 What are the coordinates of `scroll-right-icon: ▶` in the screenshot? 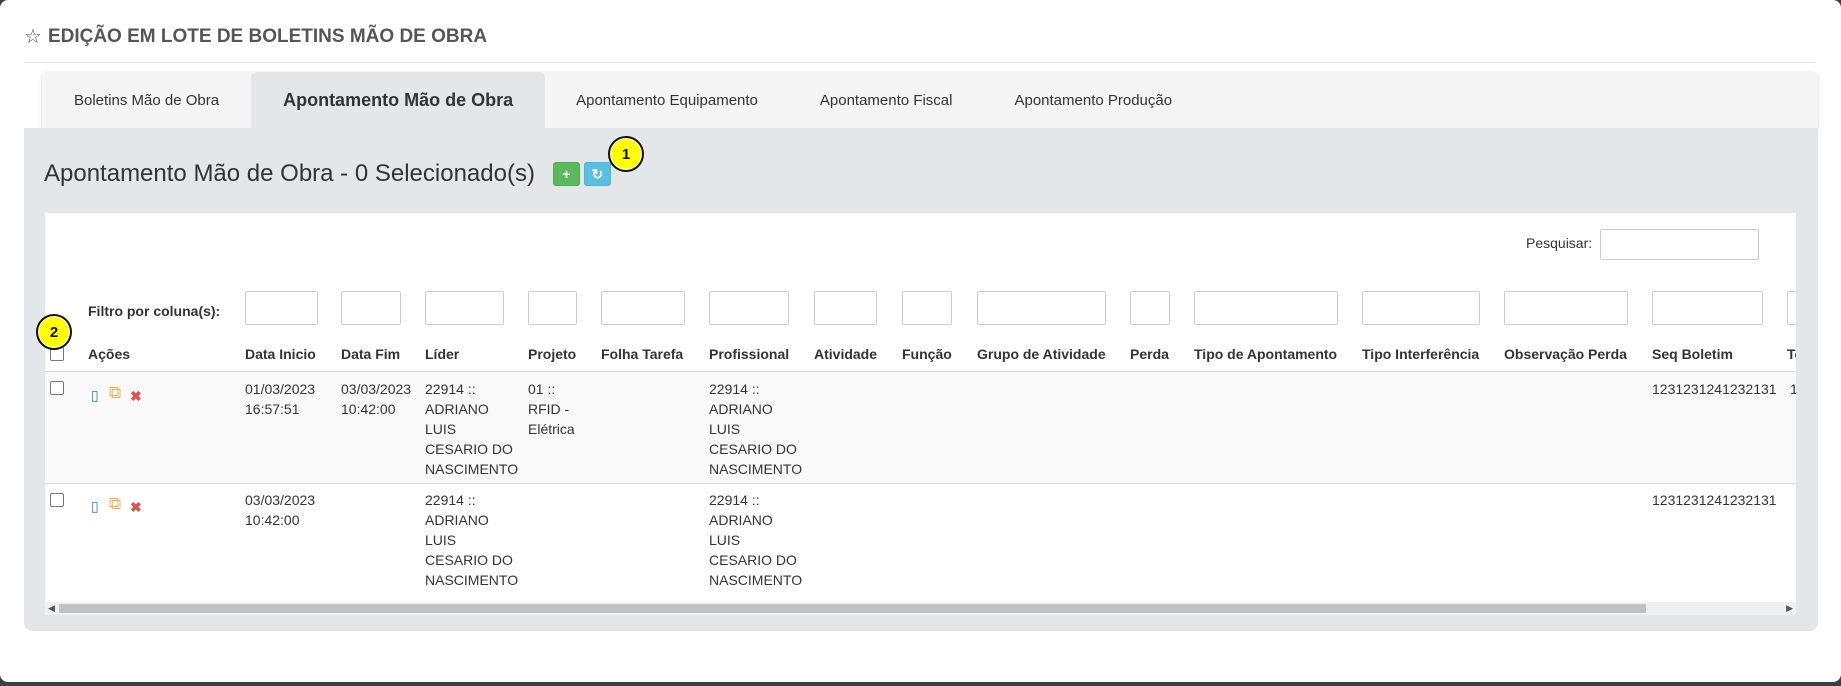 It's located at (1789, 608).